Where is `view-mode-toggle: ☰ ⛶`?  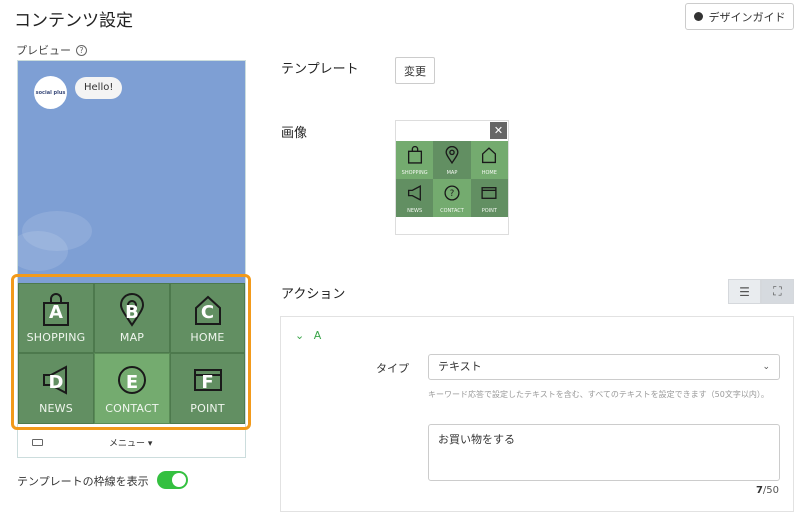
view-mode-toggle: ☰ ⛶ is located at coordinates (761, 291).